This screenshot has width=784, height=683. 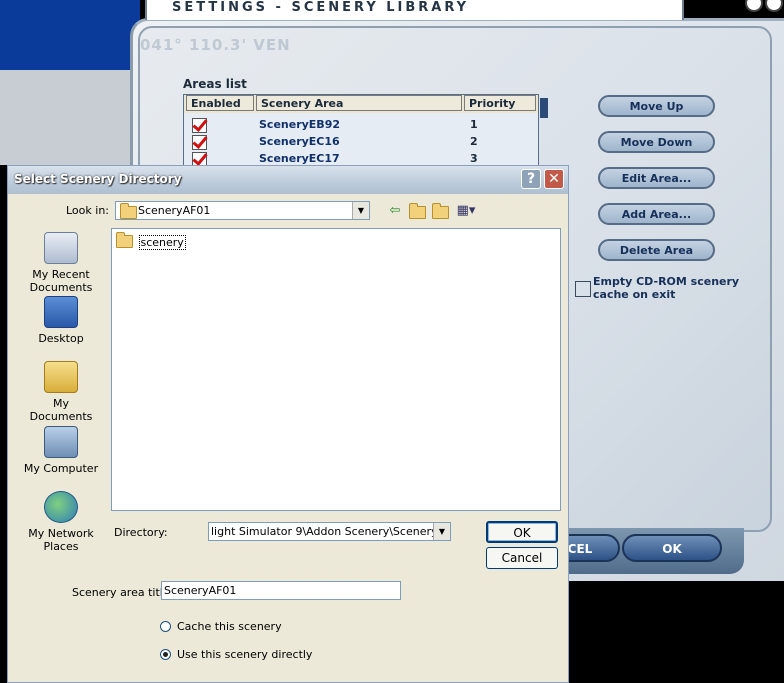 What do you see at coordinates (70, 35) in the screenshot?
I see `desktop-background` at bounding box center [70, 35].